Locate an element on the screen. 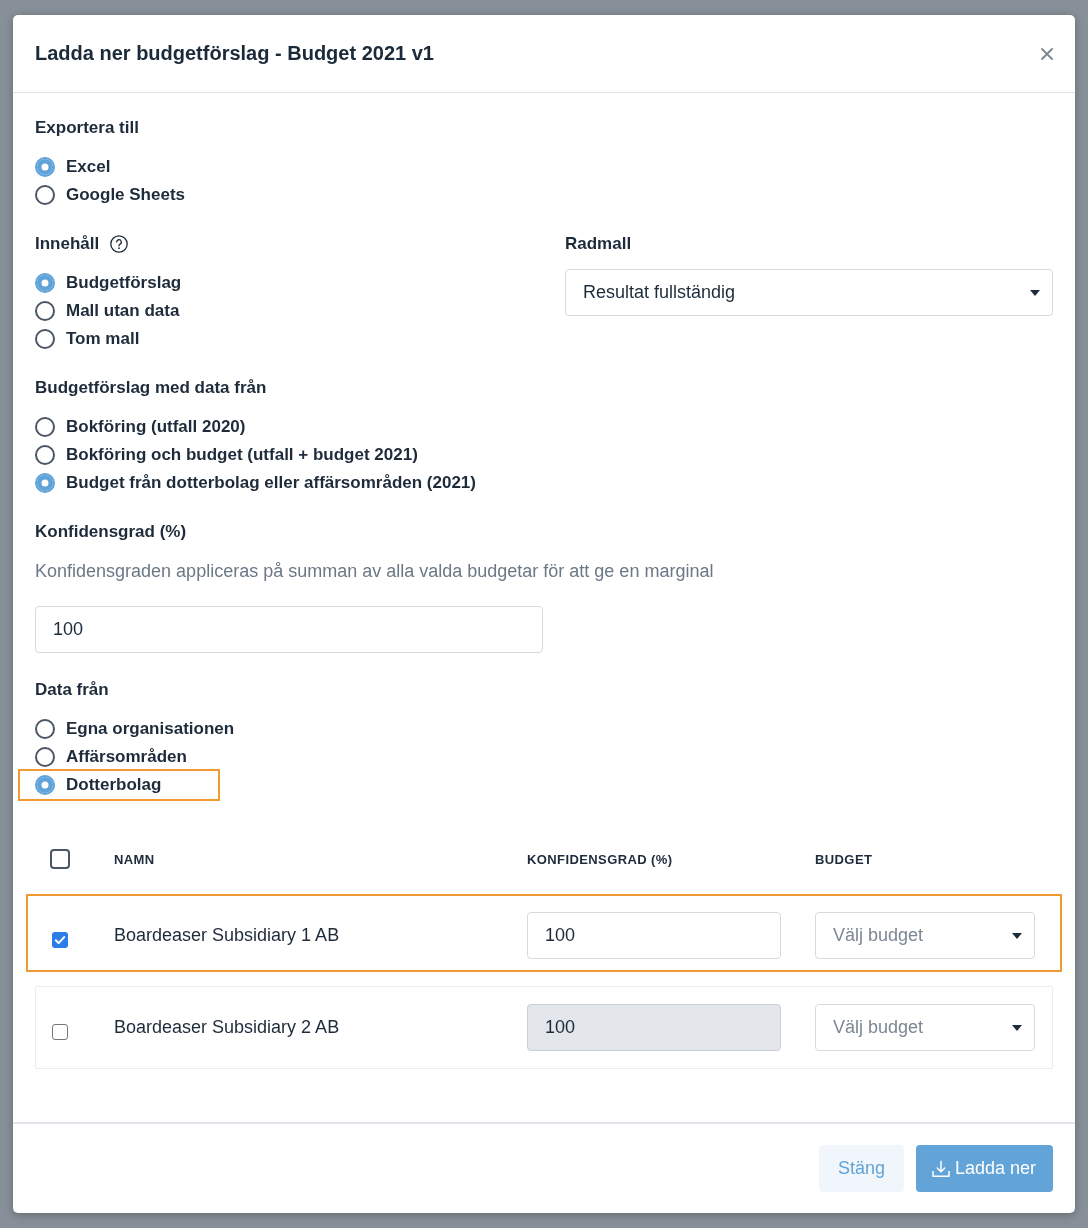 The image size is (1088, 1228). option-label: Egna organisationen is located at coordinates (150, 729).